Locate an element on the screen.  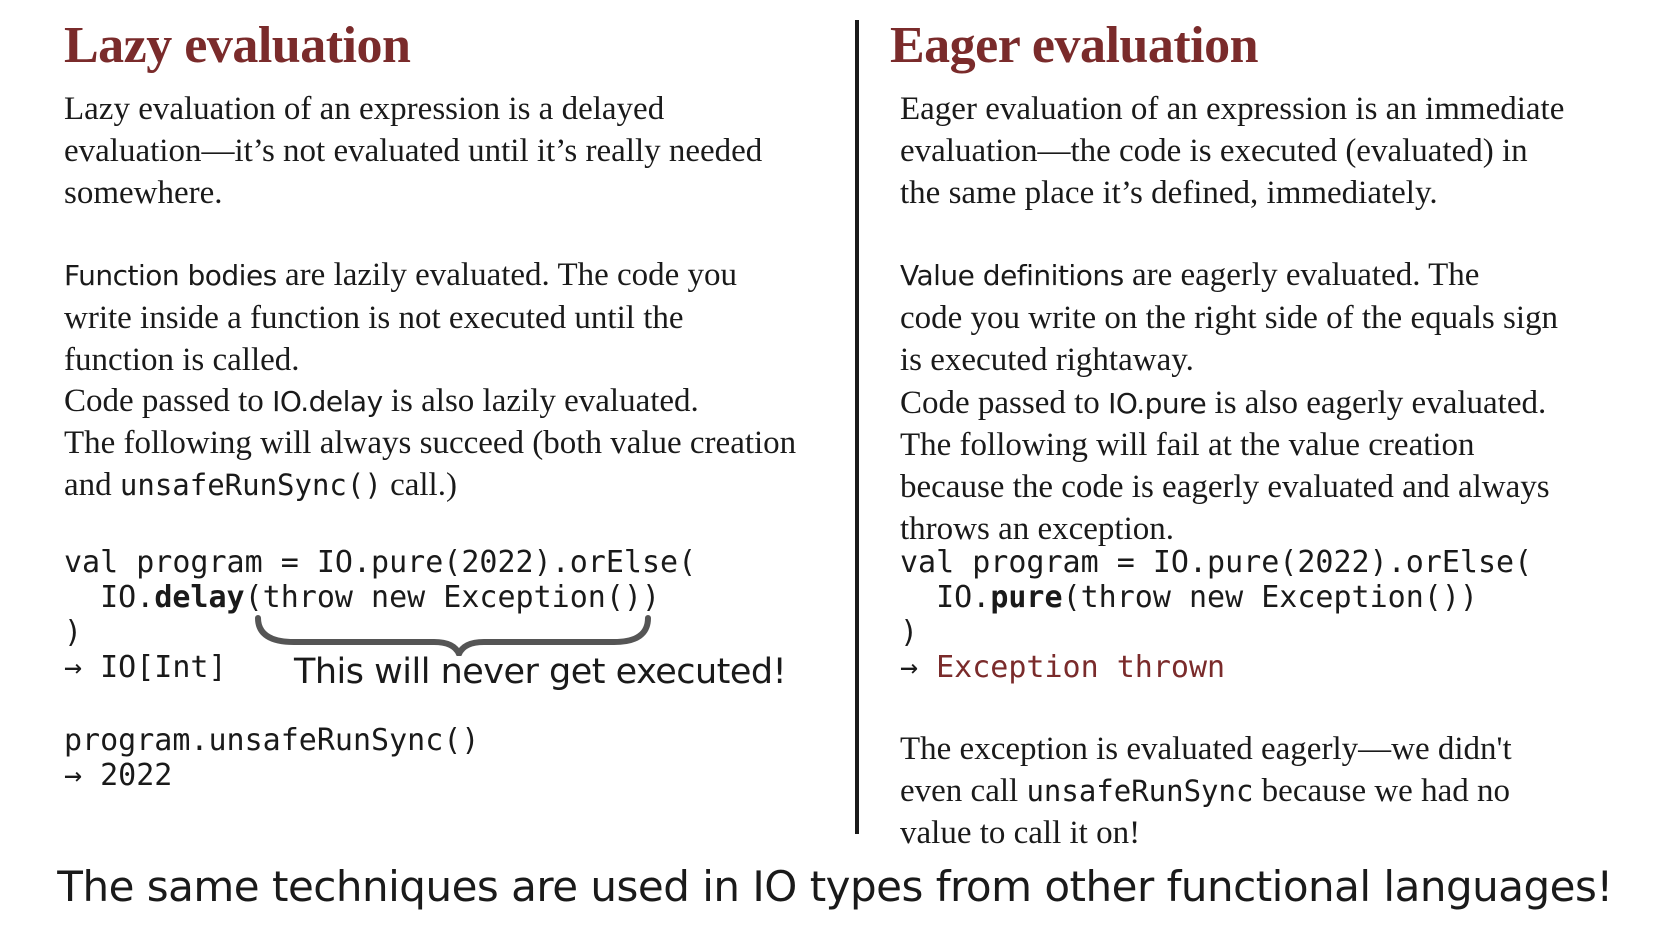
eager-title: Eager evaluation is located at coordinates (1074, 45).